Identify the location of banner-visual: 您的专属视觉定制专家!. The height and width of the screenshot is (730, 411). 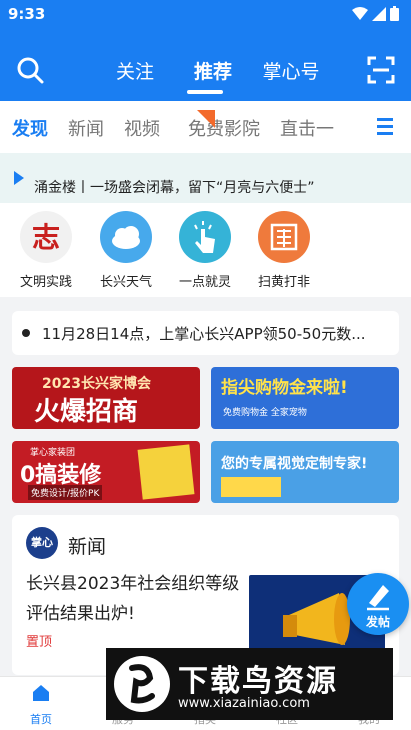
(305, 472).